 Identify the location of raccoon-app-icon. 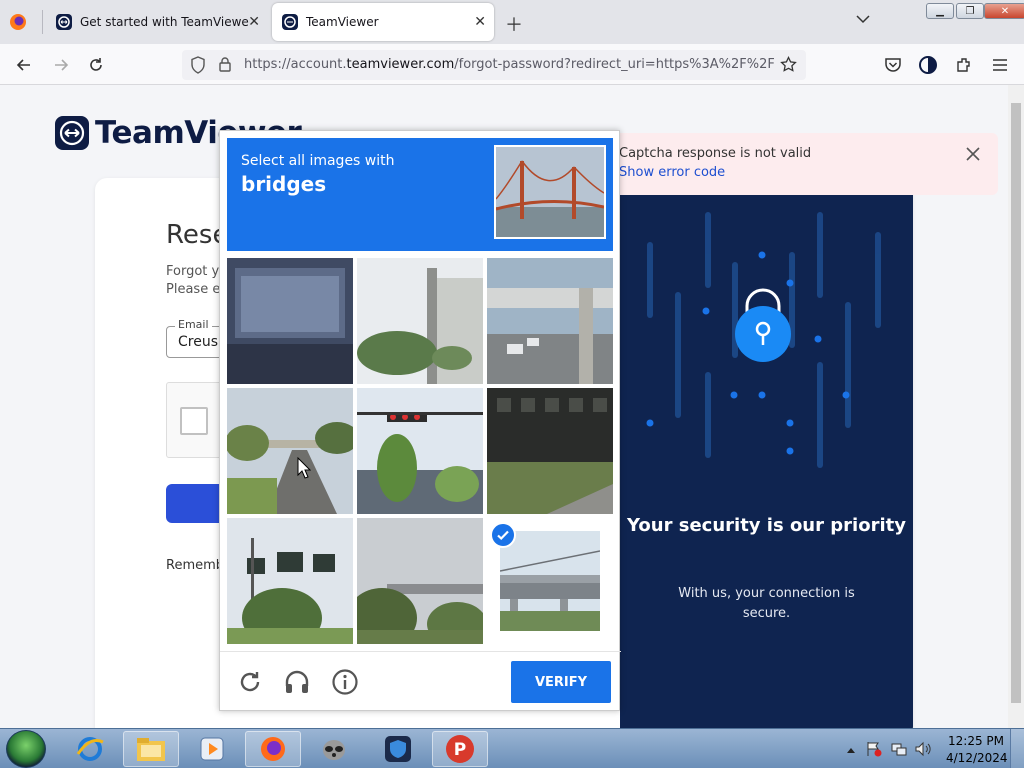
(334, 749).